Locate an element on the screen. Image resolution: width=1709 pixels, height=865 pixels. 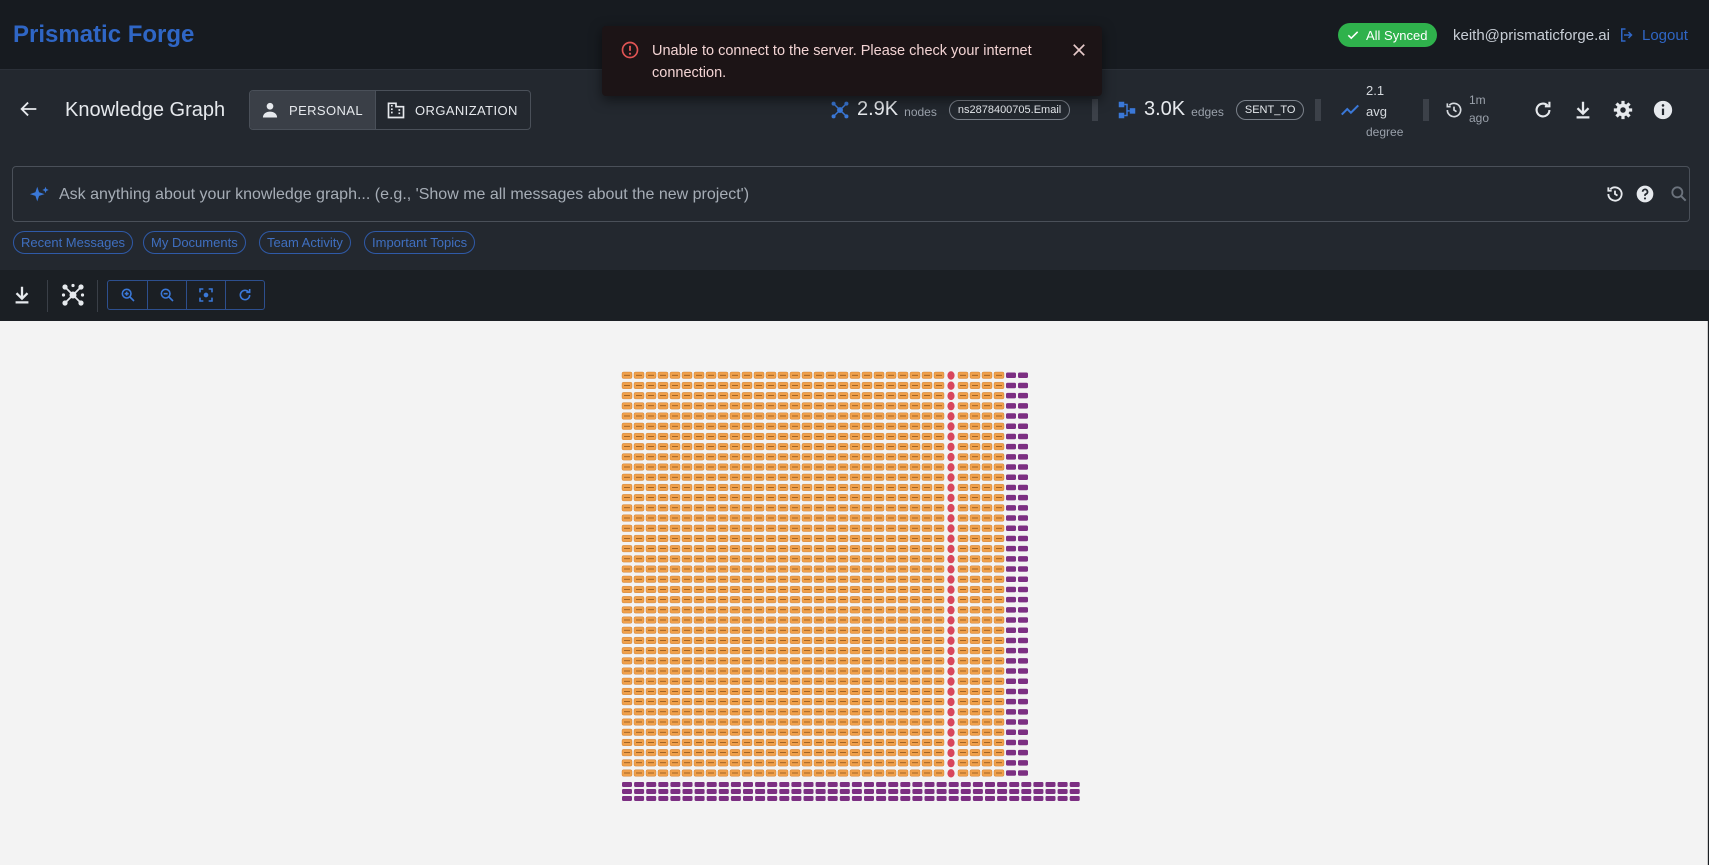
edges-label: edges is located at coordinates (1207, 112).